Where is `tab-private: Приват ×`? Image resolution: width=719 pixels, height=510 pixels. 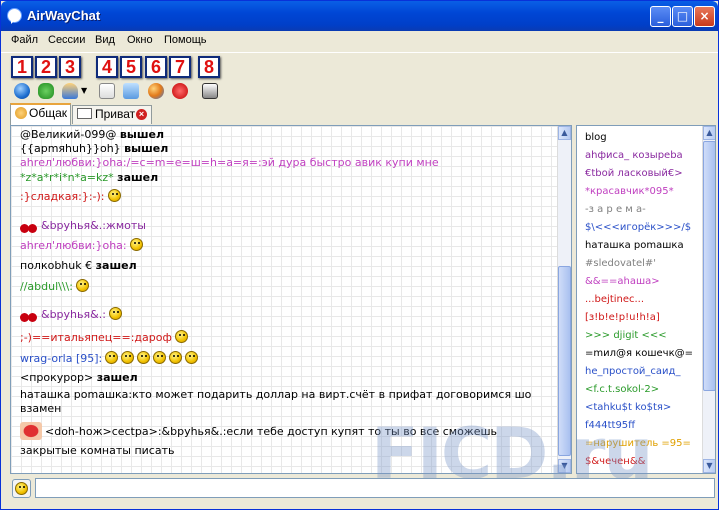
tab-private: Приват × is located at coordinates (112, 114).